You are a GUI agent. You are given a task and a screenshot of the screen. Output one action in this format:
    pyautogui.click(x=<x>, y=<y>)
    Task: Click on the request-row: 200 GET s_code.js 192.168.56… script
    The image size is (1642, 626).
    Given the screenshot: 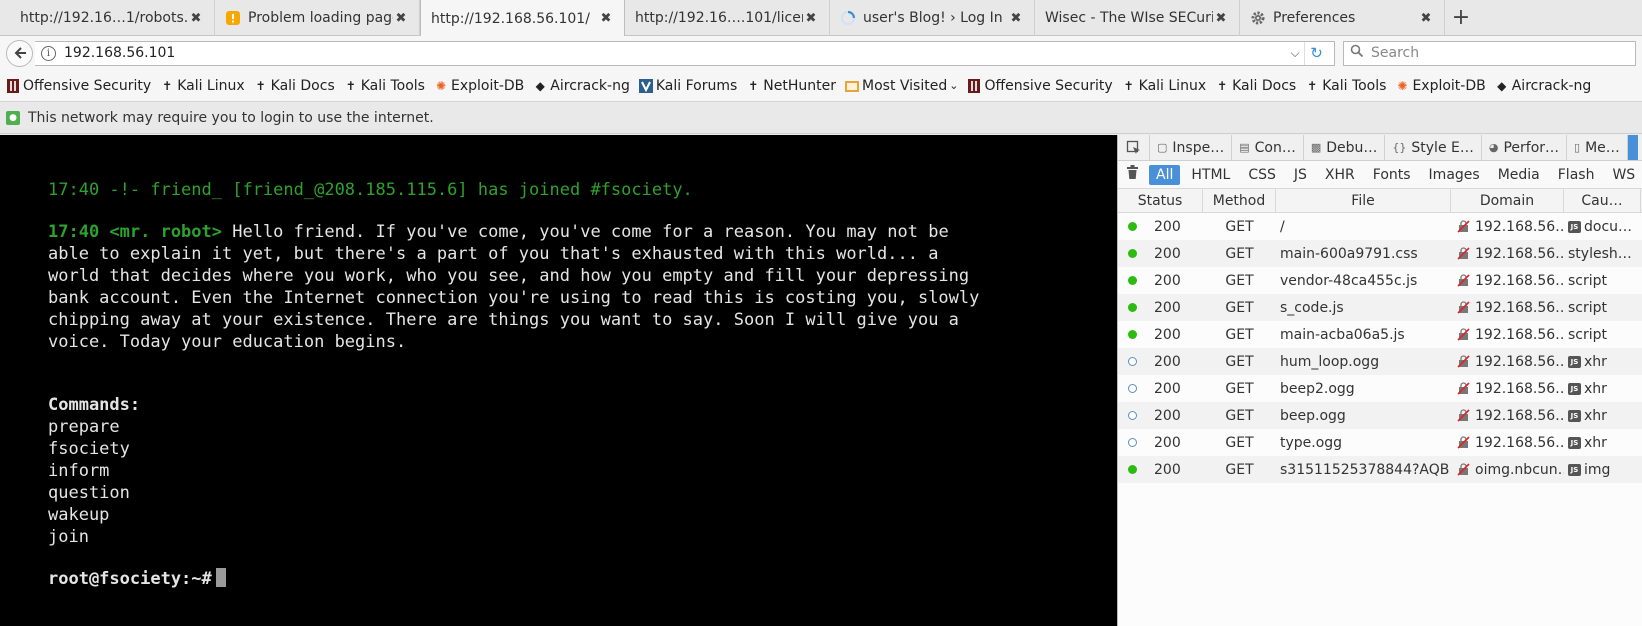 What is the action you would take?
    pyautogui.click(x=1380, y=307)
    